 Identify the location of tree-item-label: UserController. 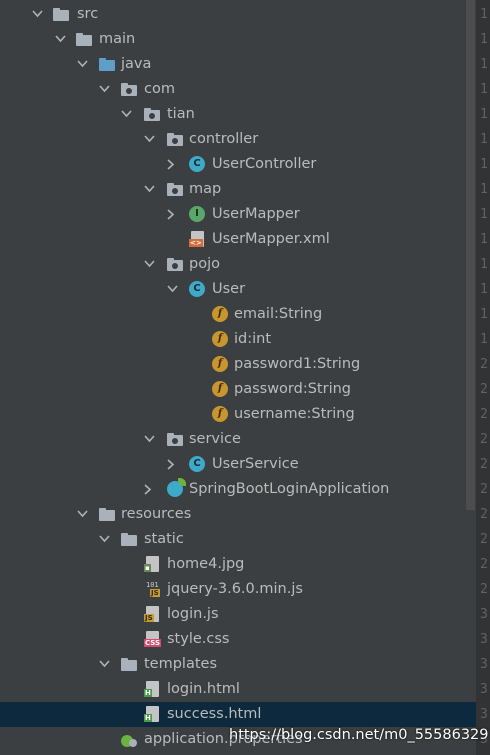
(264, 164).